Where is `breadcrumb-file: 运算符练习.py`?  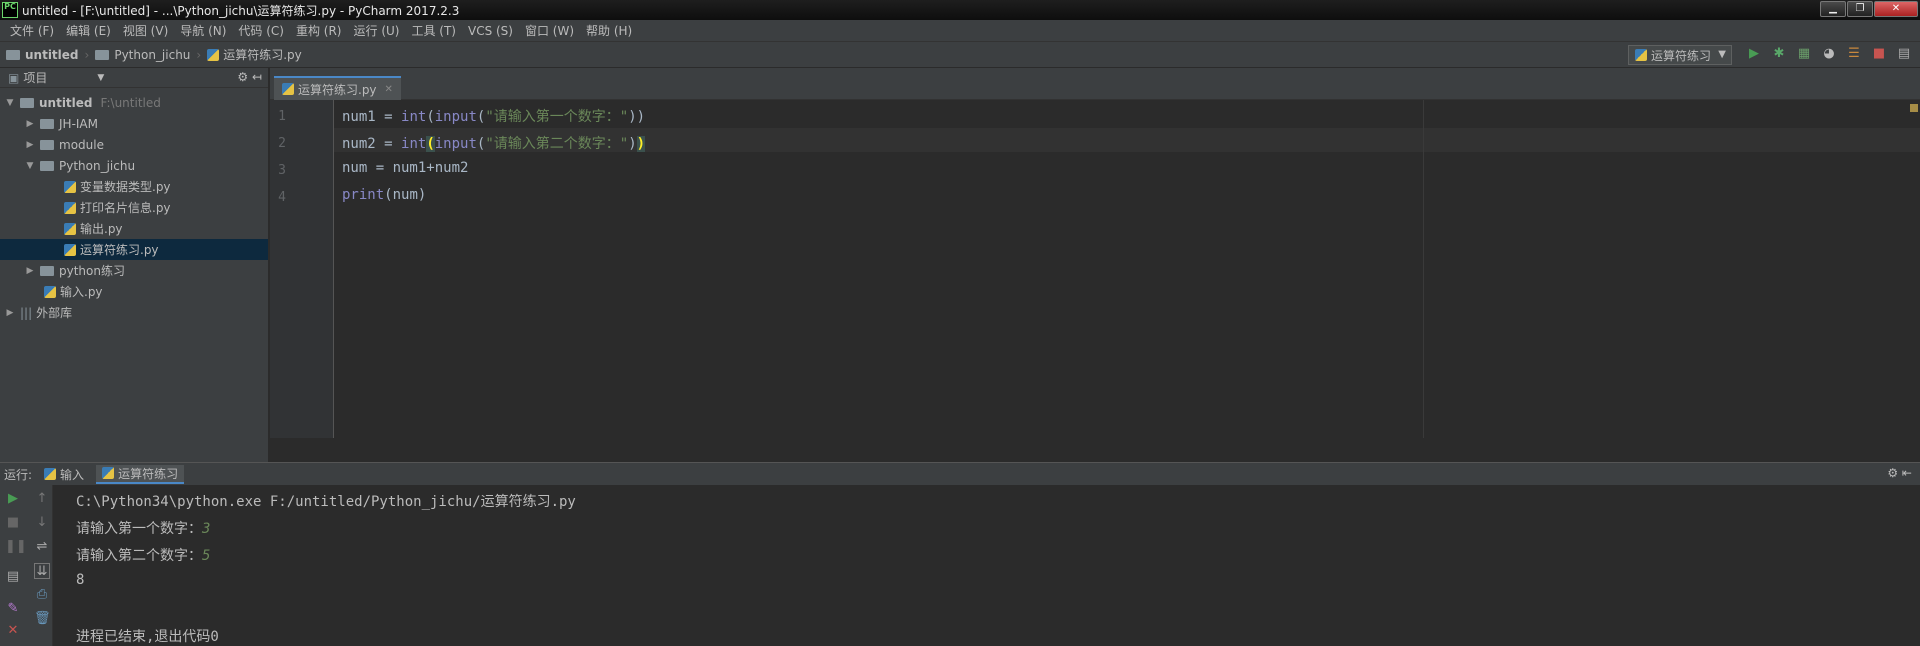
breadcrumb-file: 运算符练习.py is located at coordinates (262, 54).